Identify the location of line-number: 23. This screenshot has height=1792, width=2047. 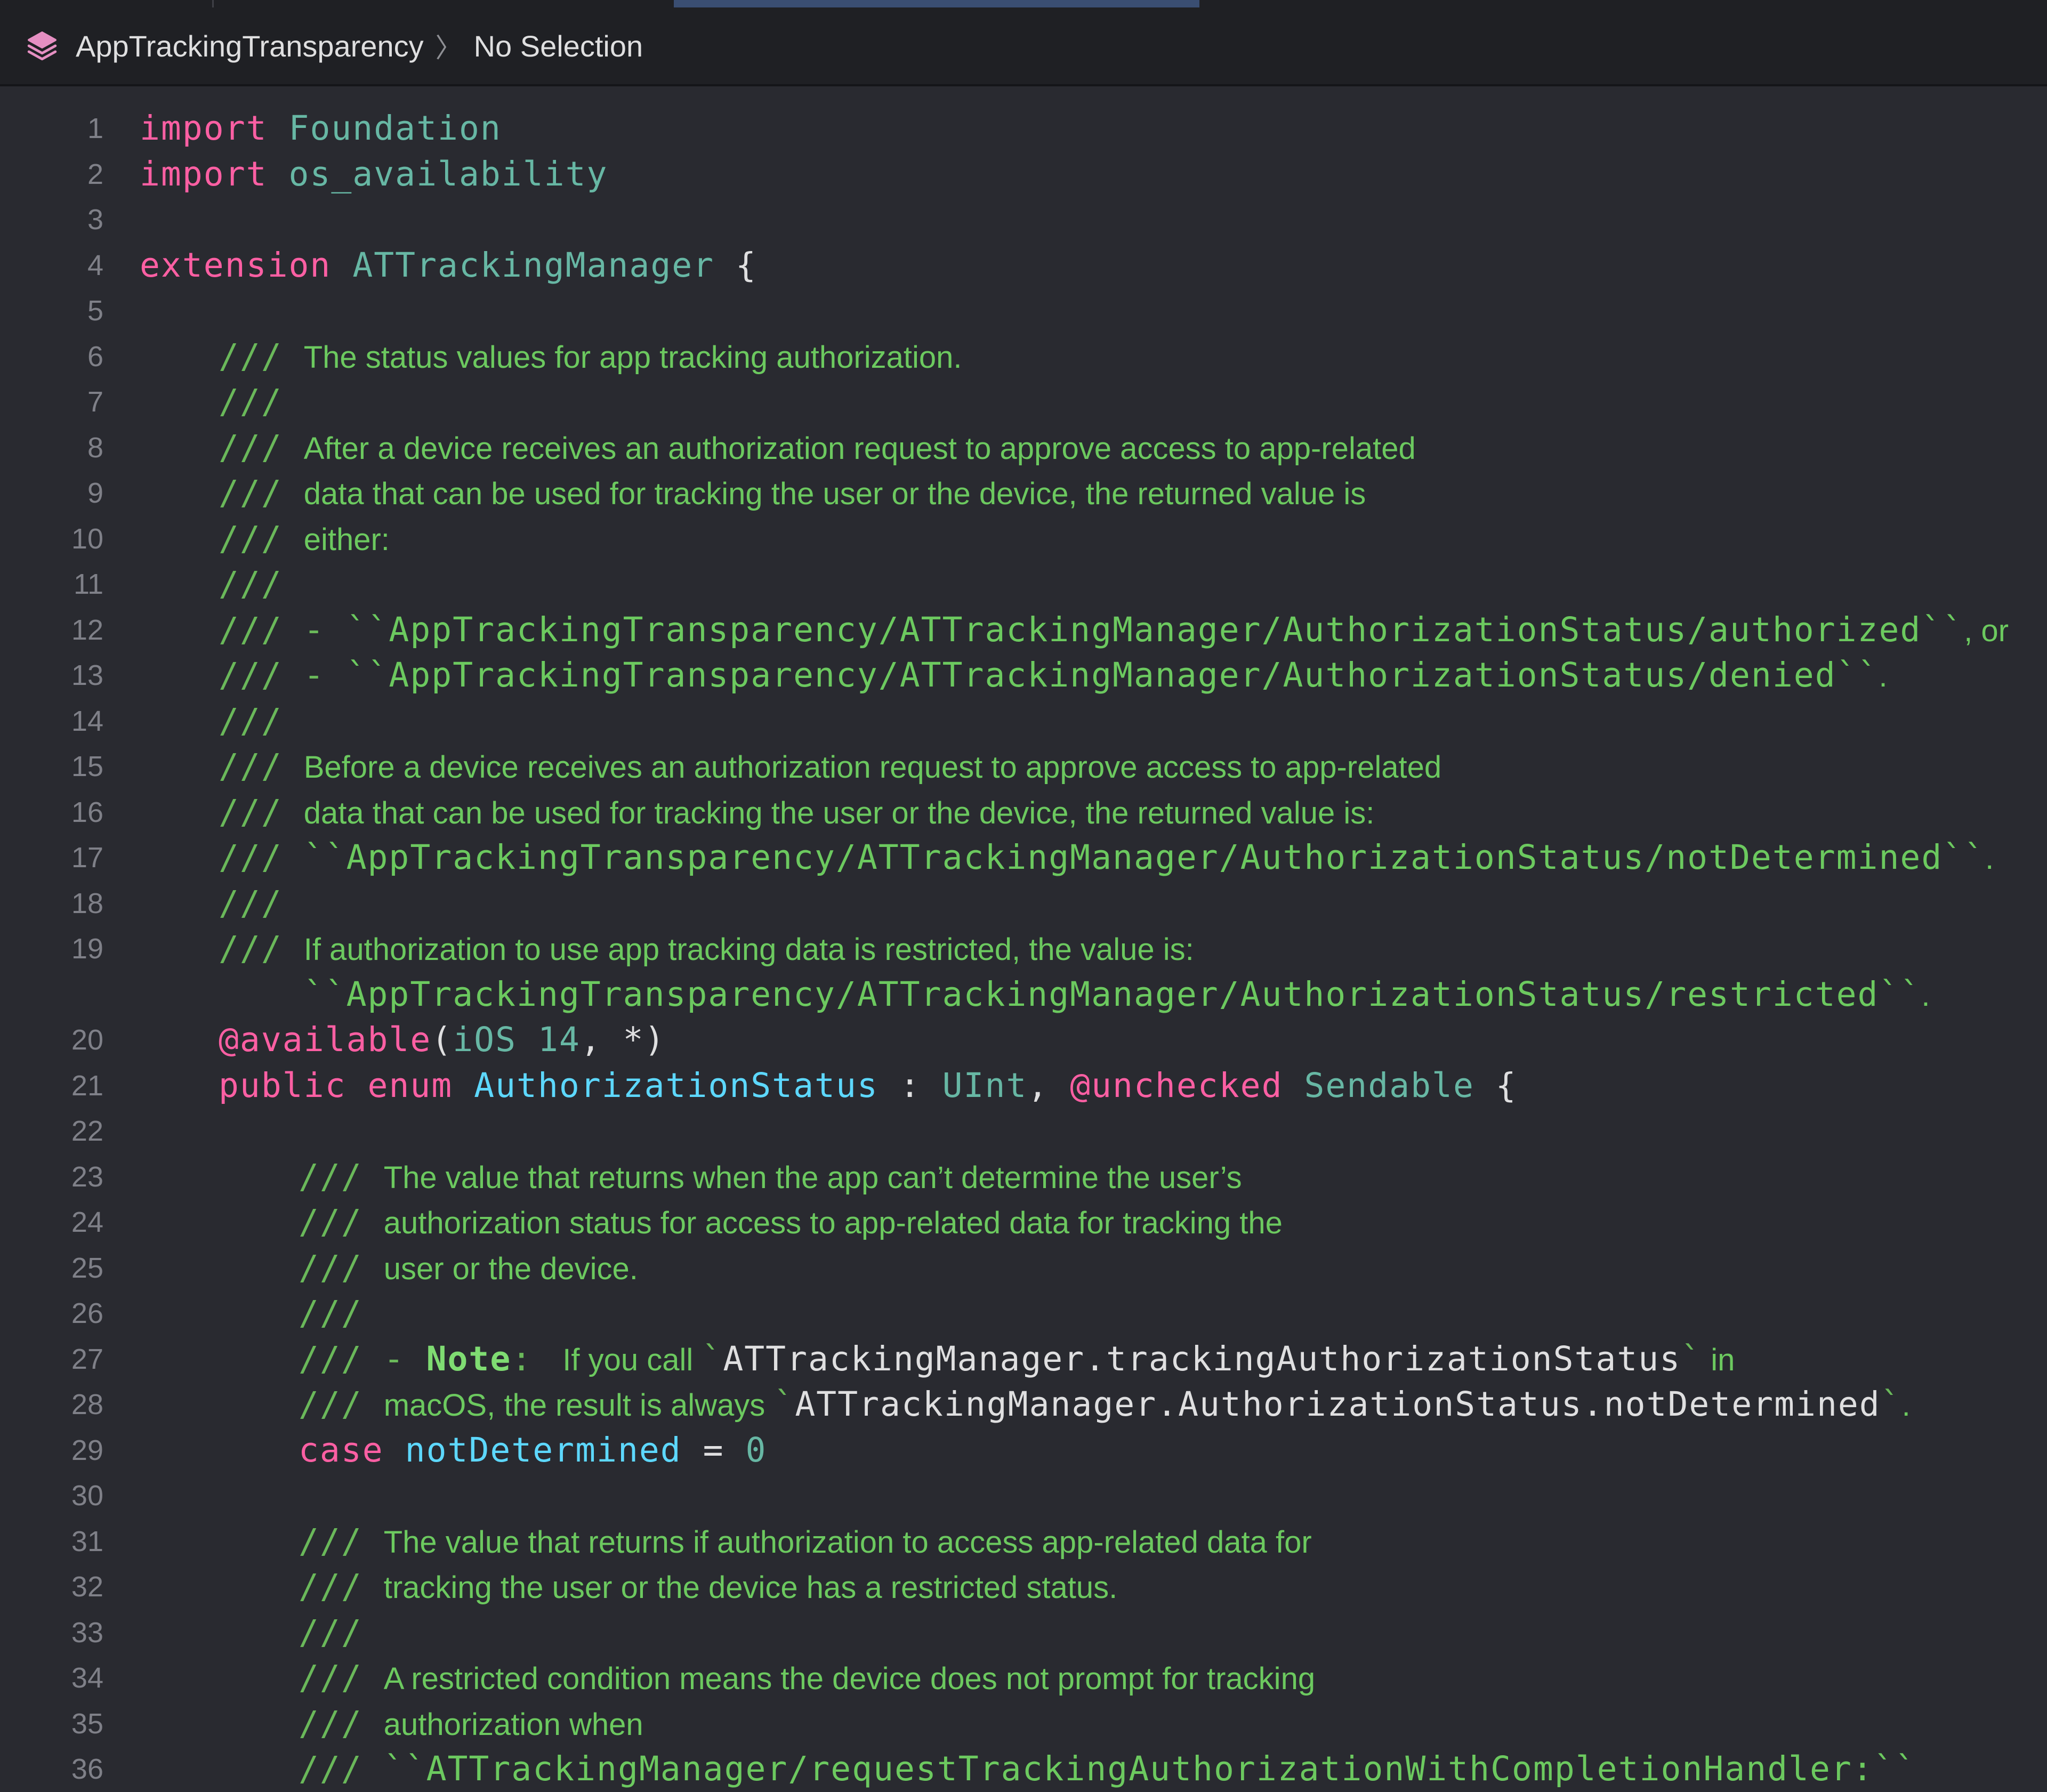
(87, 1176).